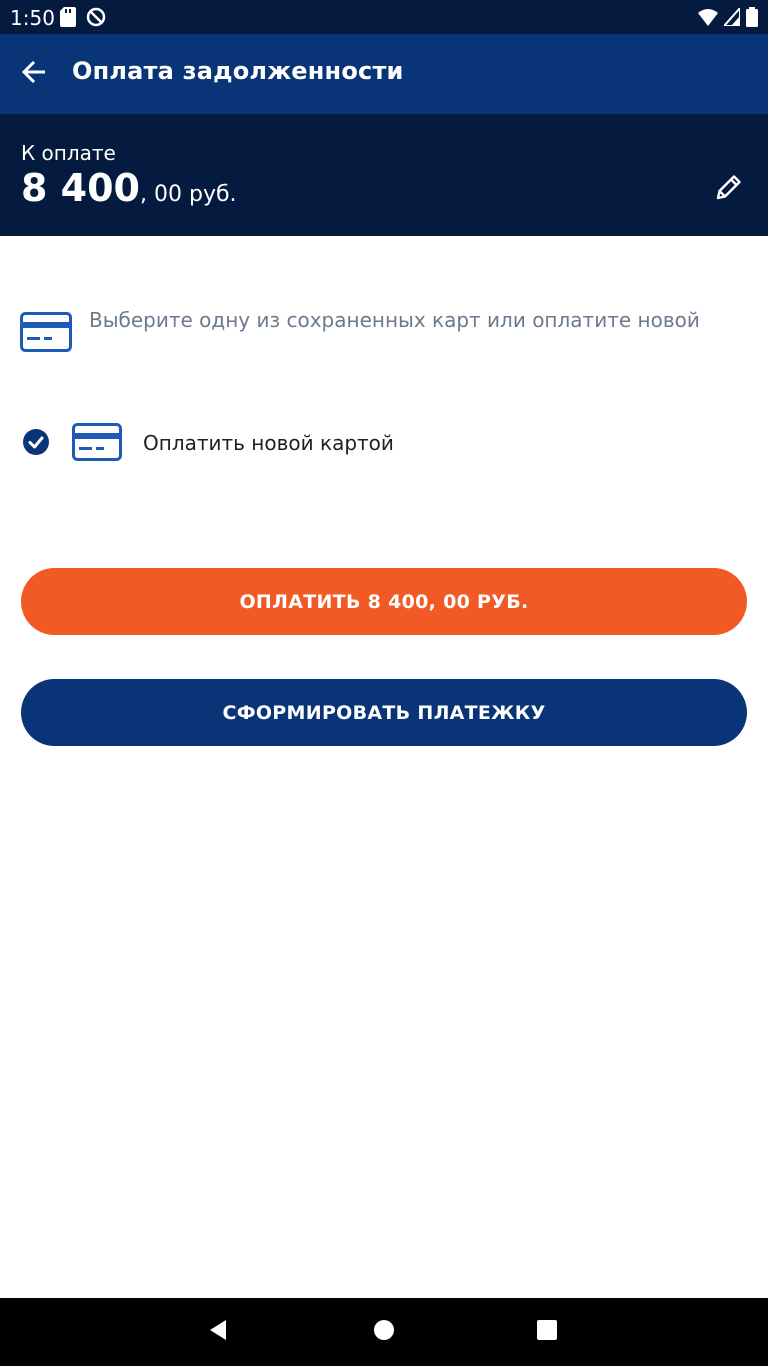  I want to click on app-bar: Оплата задолженности, so click(384, 74).